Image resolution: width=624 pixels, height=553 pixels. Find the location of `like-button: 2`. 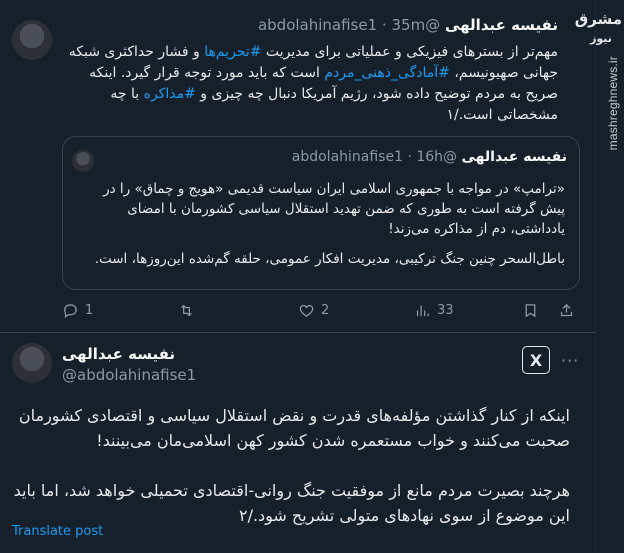

like-button: 2 is located at coordinates (313, 310).